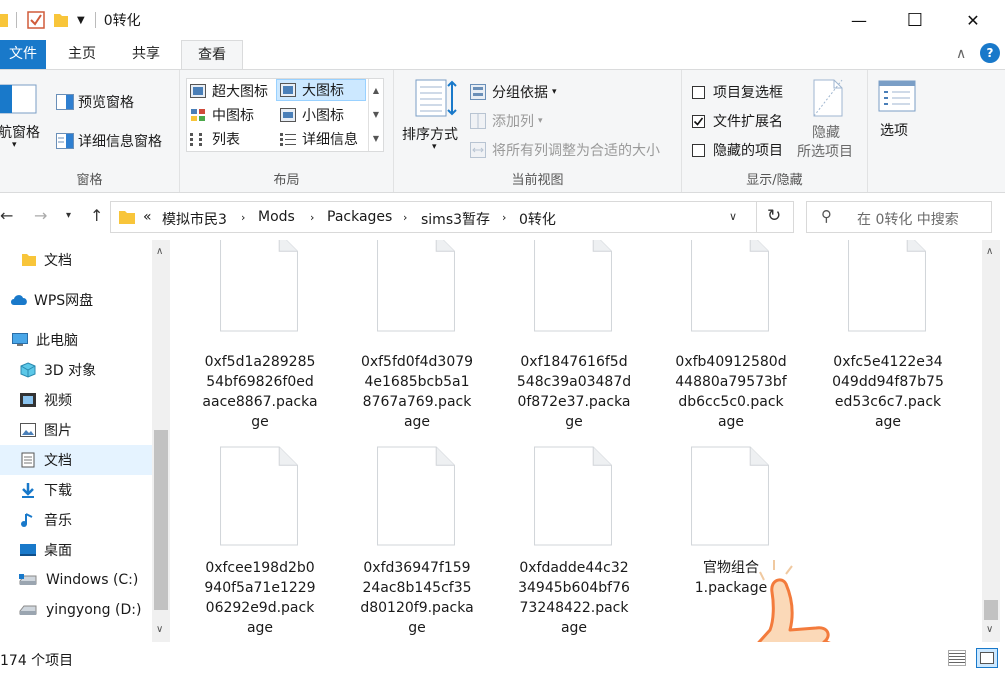  What do you see at coordinates (28, 579) in the screenshot?
I see `drive-icon` at bounding box center [28, 579].